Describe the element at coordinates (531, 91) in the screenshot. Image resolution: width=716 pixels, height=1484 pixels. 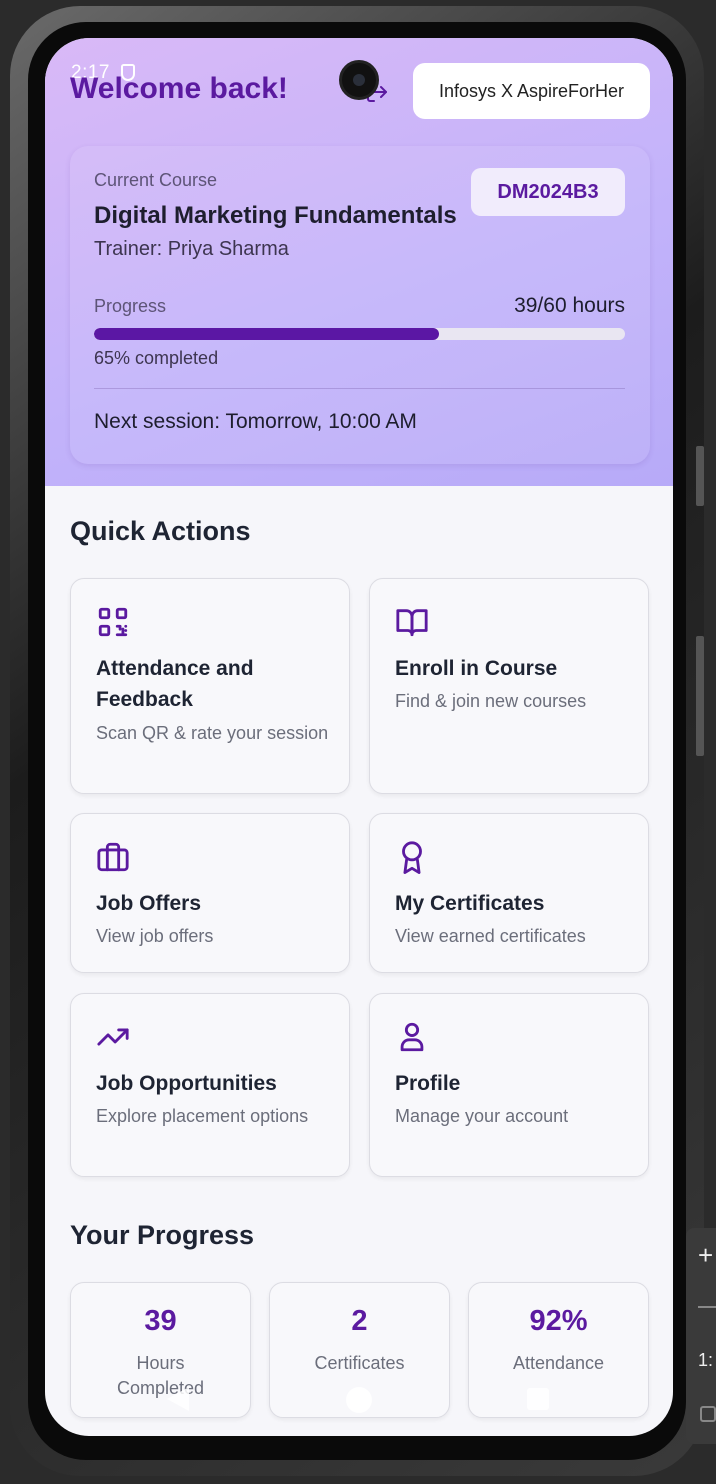
I see `org-badge: Infosys X AspireForHer` at that location.